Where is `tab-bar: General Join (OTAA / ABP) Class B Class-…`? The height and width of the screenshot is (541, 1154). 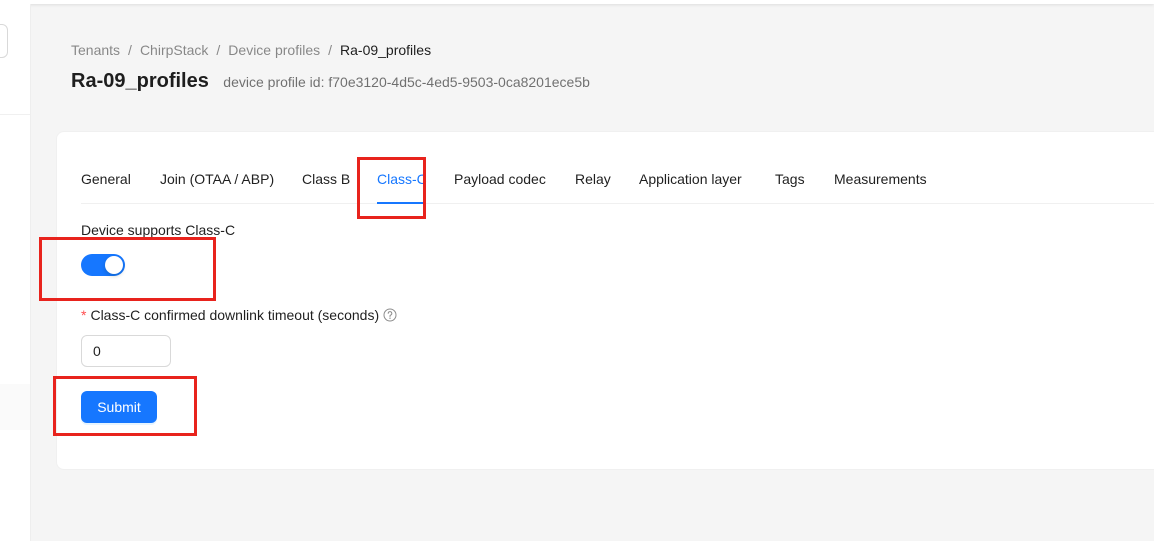
tab-bar: General Join (OTAA / ABP) Class B Class-… is located at coordinates (617, 180).